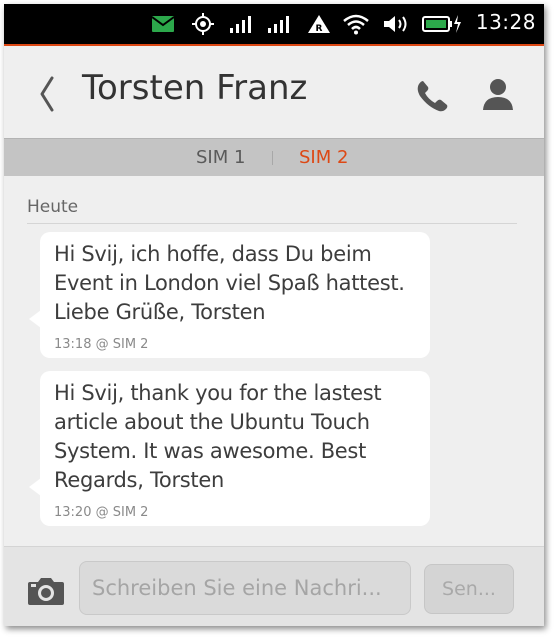  I want to click on contact-name: Torsten Franz, so click(195, 88).